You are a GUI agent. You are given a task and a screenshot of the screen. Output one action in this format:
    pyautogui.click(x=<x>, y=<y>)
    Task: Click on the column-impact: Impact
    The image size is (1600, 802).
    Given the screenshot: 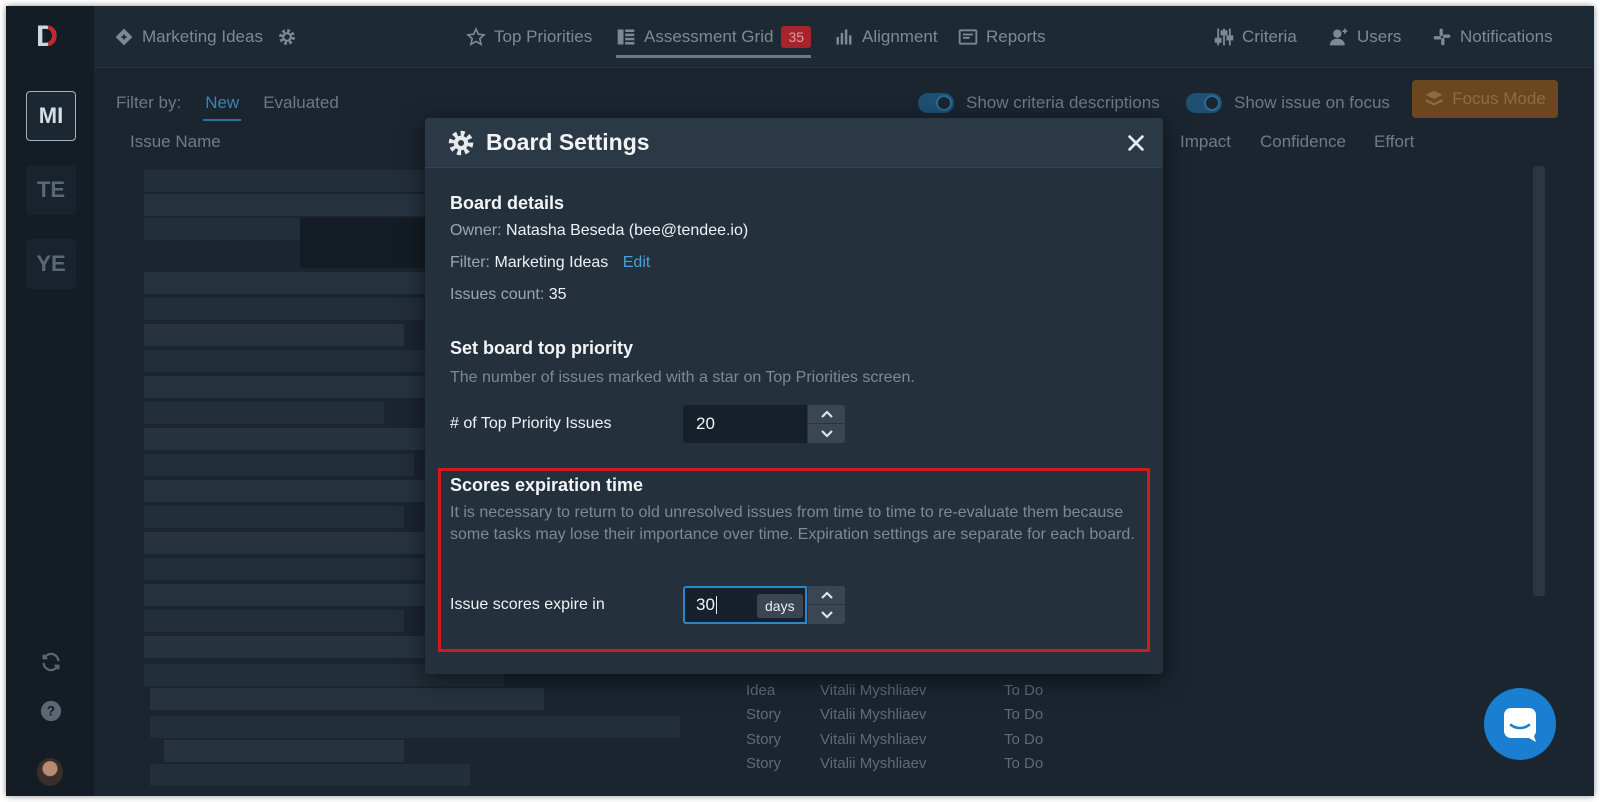 What is the action you would take?
    pyautogui.click(x=1205, y=142)
    